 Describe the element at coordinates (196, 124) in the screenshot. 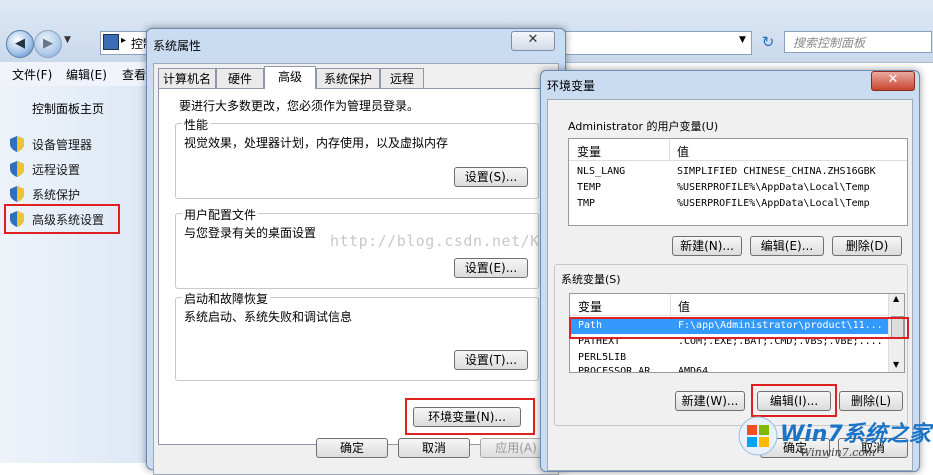

I see `group-title: 性能` at that location.